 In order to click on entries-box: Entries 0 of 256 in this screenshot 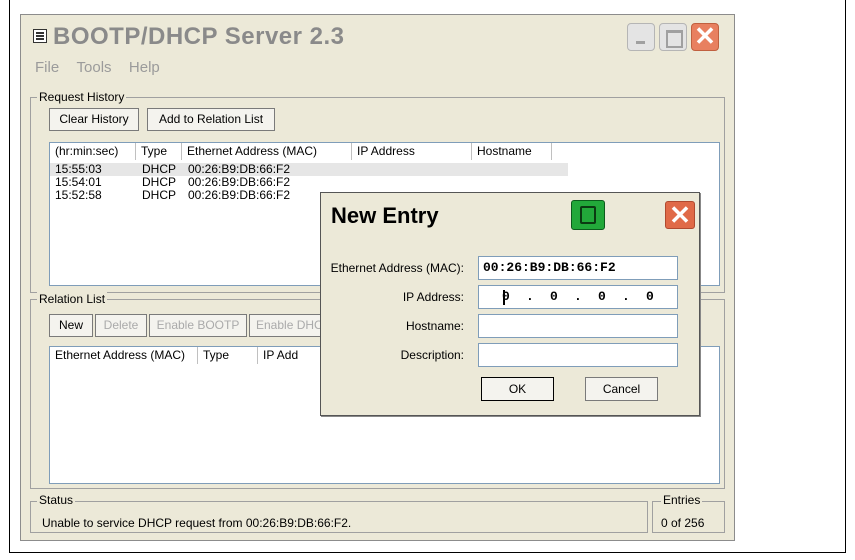, I will do `click(688, 513)`.